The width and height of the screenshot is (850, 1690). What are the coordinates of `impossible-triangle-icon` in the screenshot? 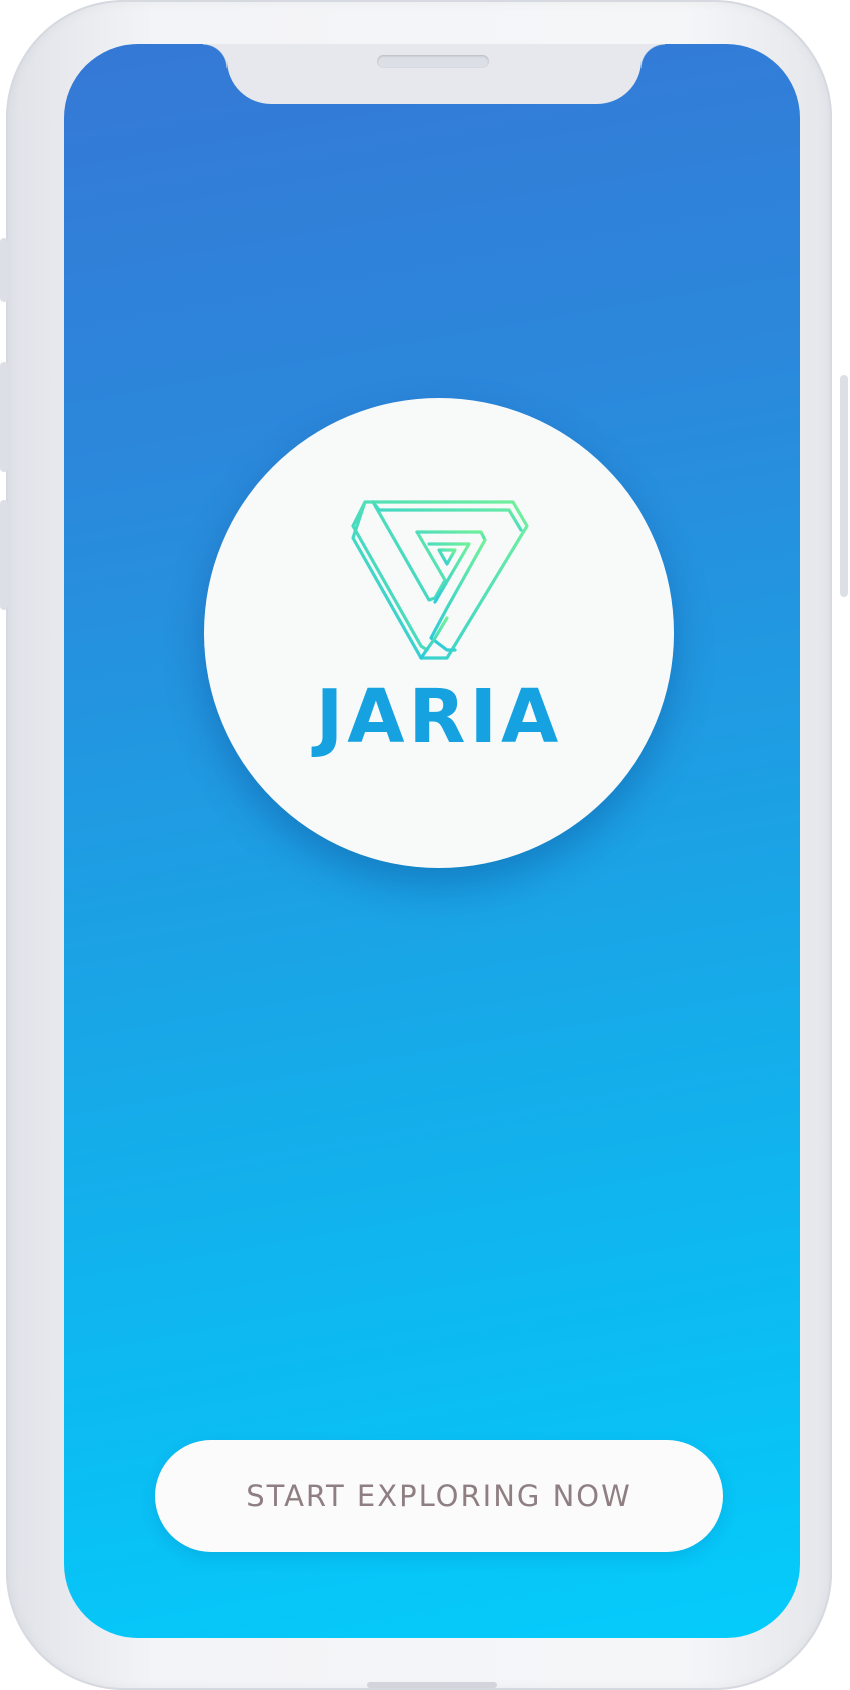 It's located at (440, 580).